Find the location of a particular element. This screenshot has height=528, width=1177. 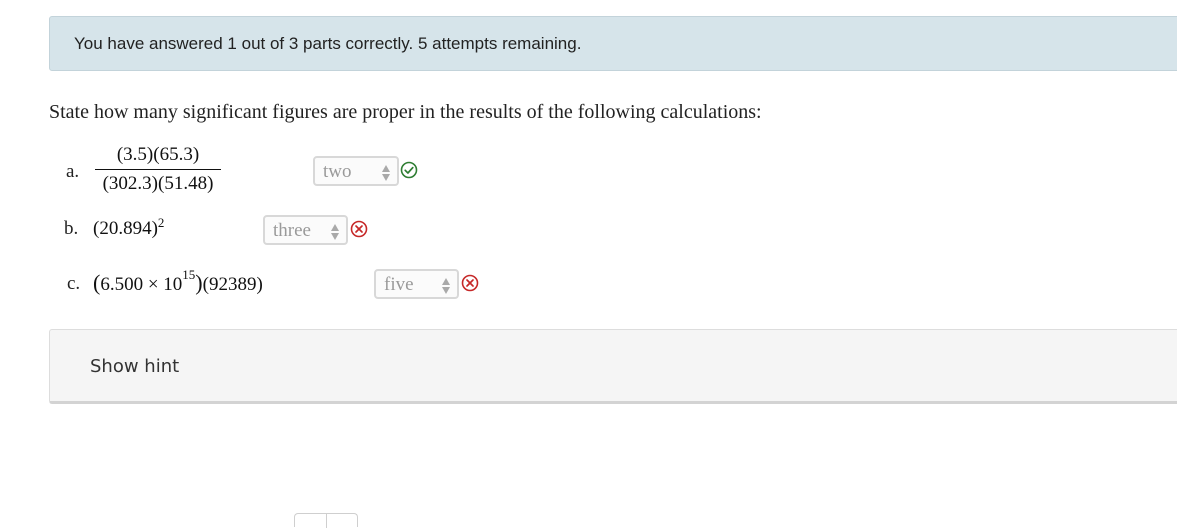

part-c-mantissa: 6.500 is located at coordinates (122, 284).